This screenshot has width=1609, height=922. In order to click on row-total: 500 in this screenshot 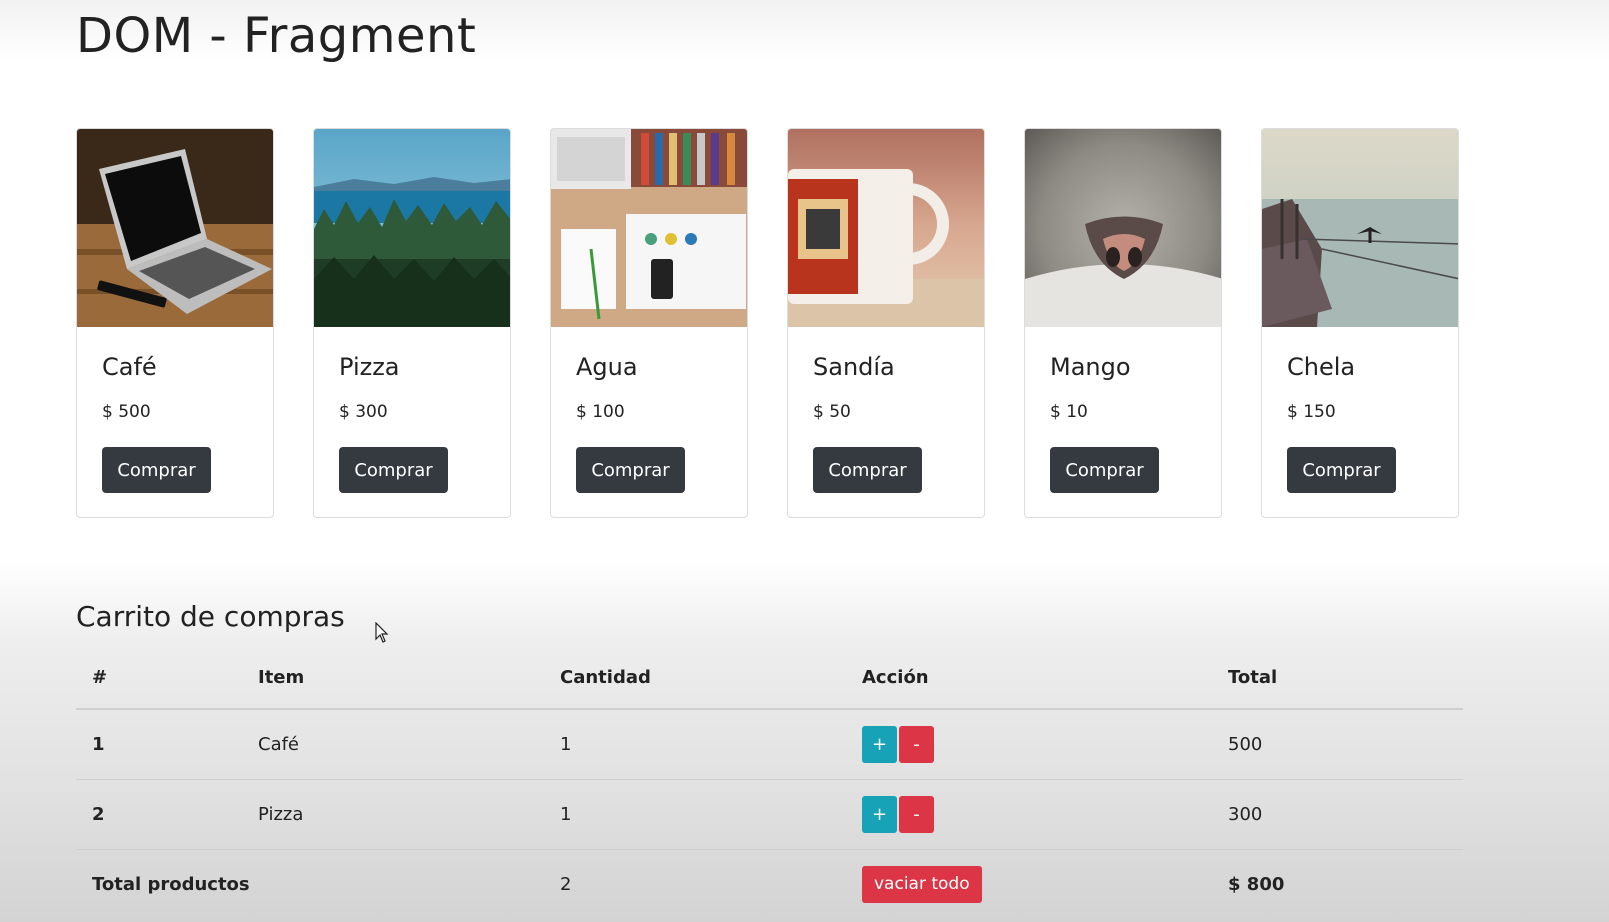, I will do `click(1337, 744)`.